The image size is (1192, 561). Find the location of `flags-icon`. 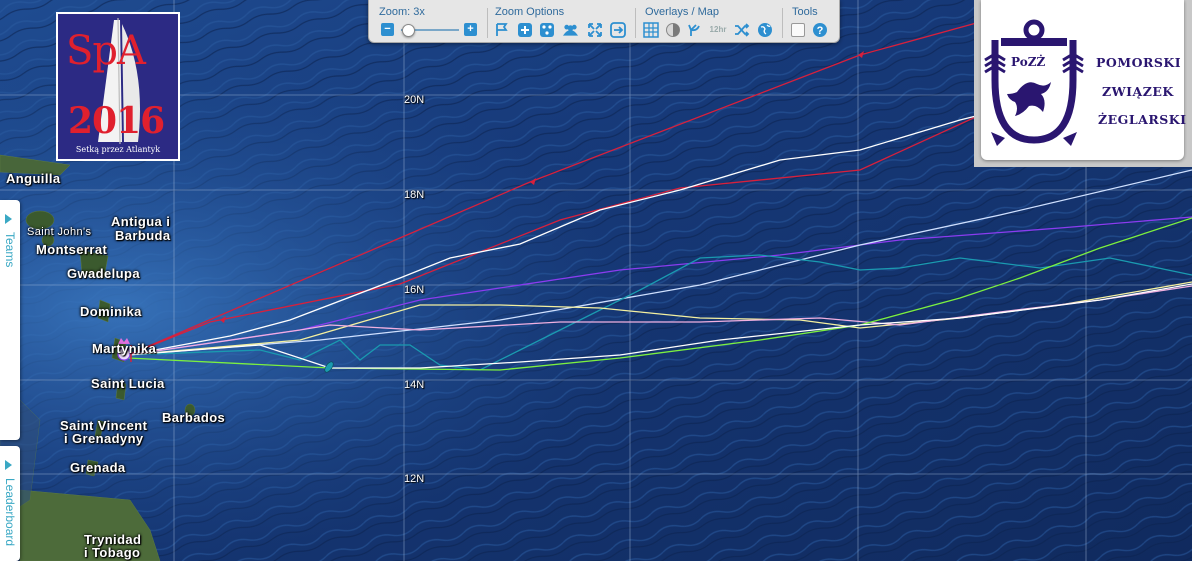

flags-icon is located at coordinates (502, 29).